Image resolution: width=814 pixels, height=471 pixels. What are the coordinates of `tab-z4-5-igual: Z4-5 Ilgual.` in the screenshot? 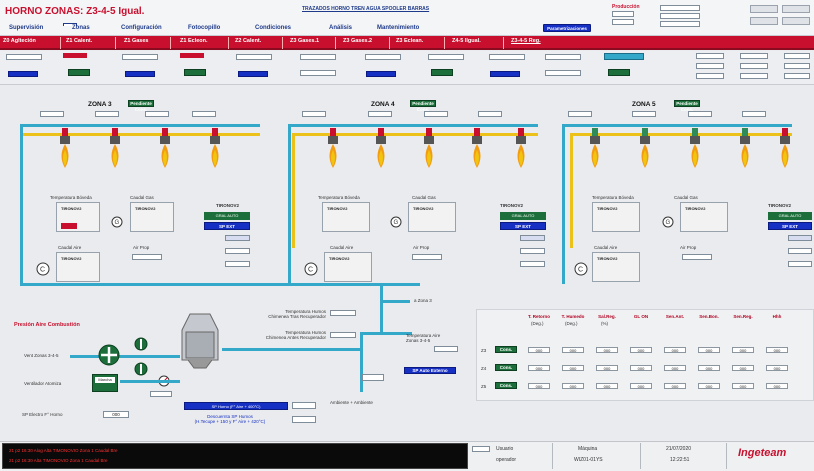 It's located at (466, 41).